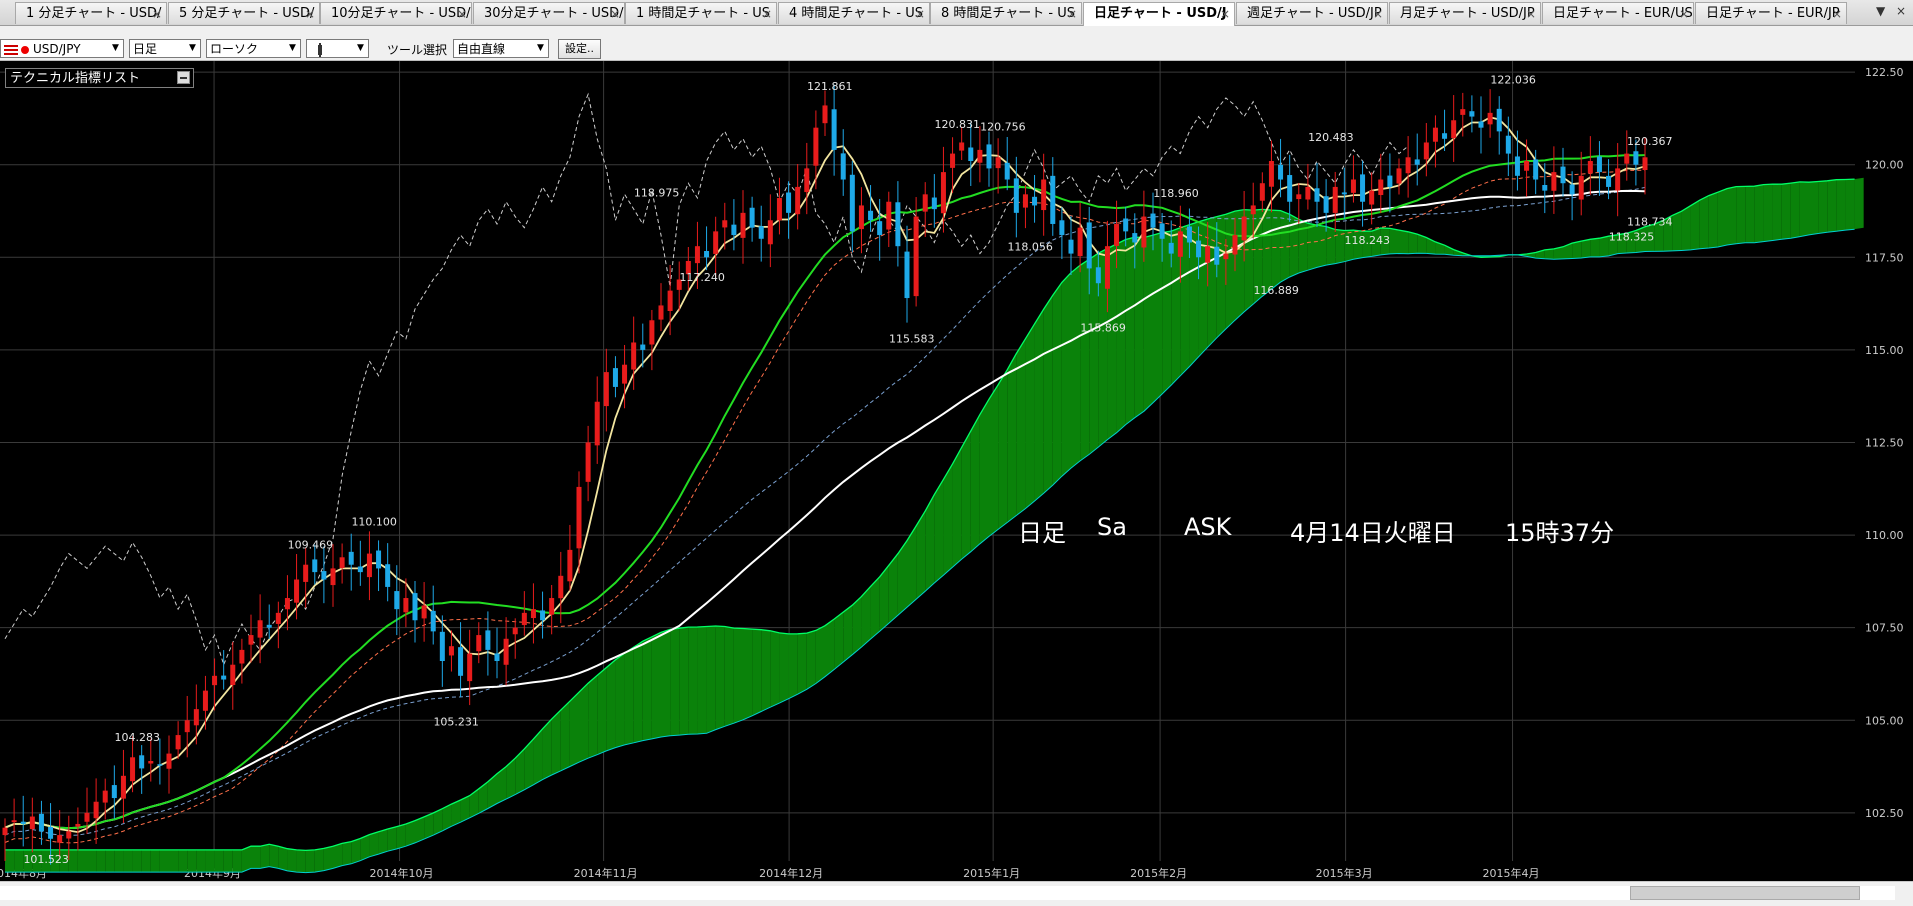 This screenshot has height=906, width=1913. I want to click on chart-type-select: ローソク ▼, so click(253, 48).